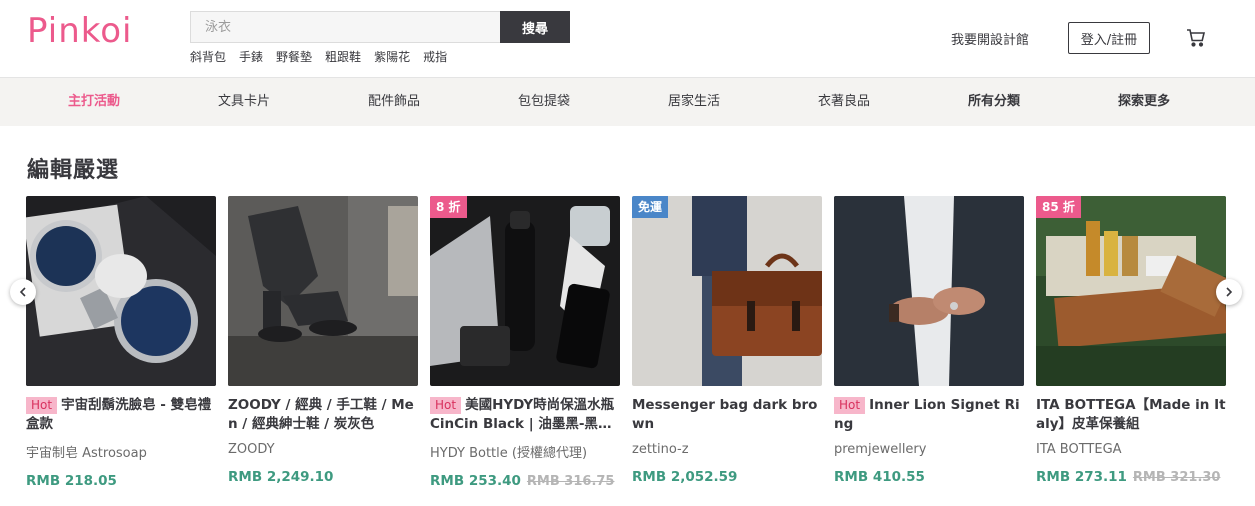 This screenshot has width=1255, height=506. I want to click on nav-item-apparel: 衣著良品, so click(844, 102).